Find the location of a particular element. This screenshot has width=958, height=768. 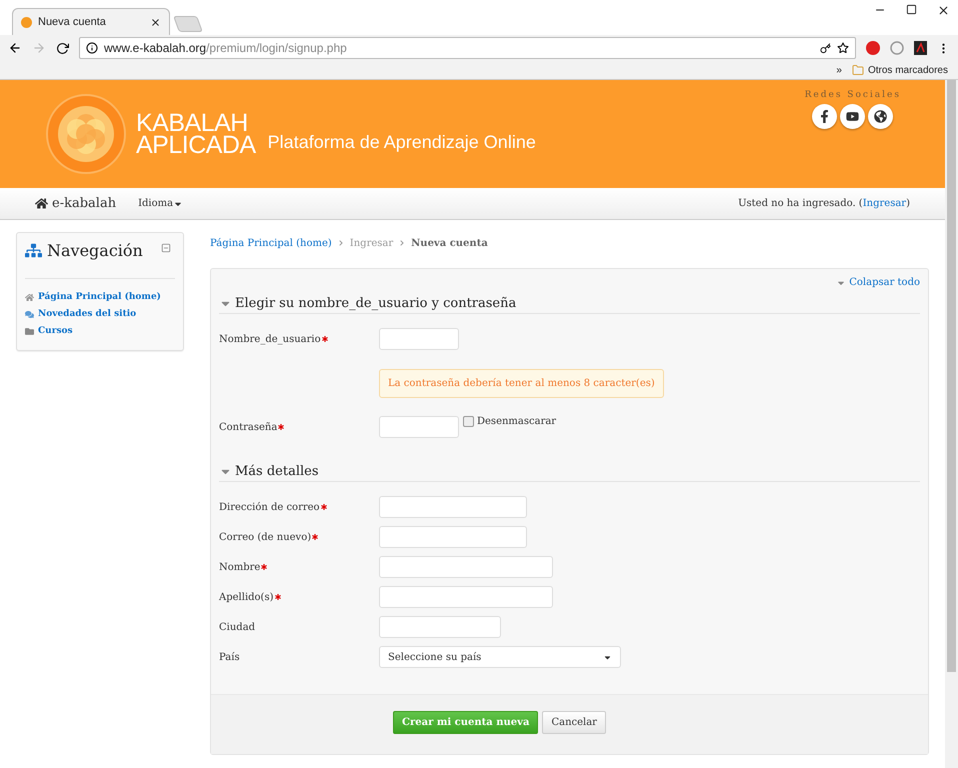

language-menu: Idioma is located at coordinates (161, 203).